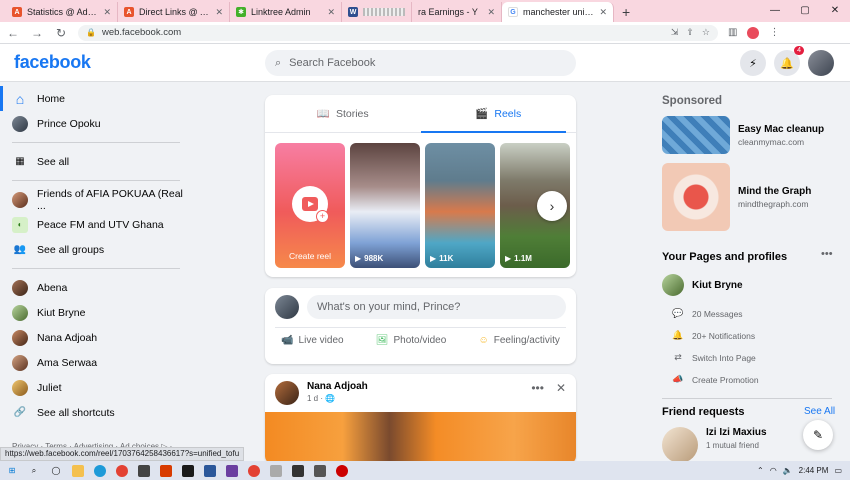 The height and width of the screenshot is (480, 850). Describe the element at coordinates (352, 113) in the screenshot. I see `tab-label: Stories` at that location.